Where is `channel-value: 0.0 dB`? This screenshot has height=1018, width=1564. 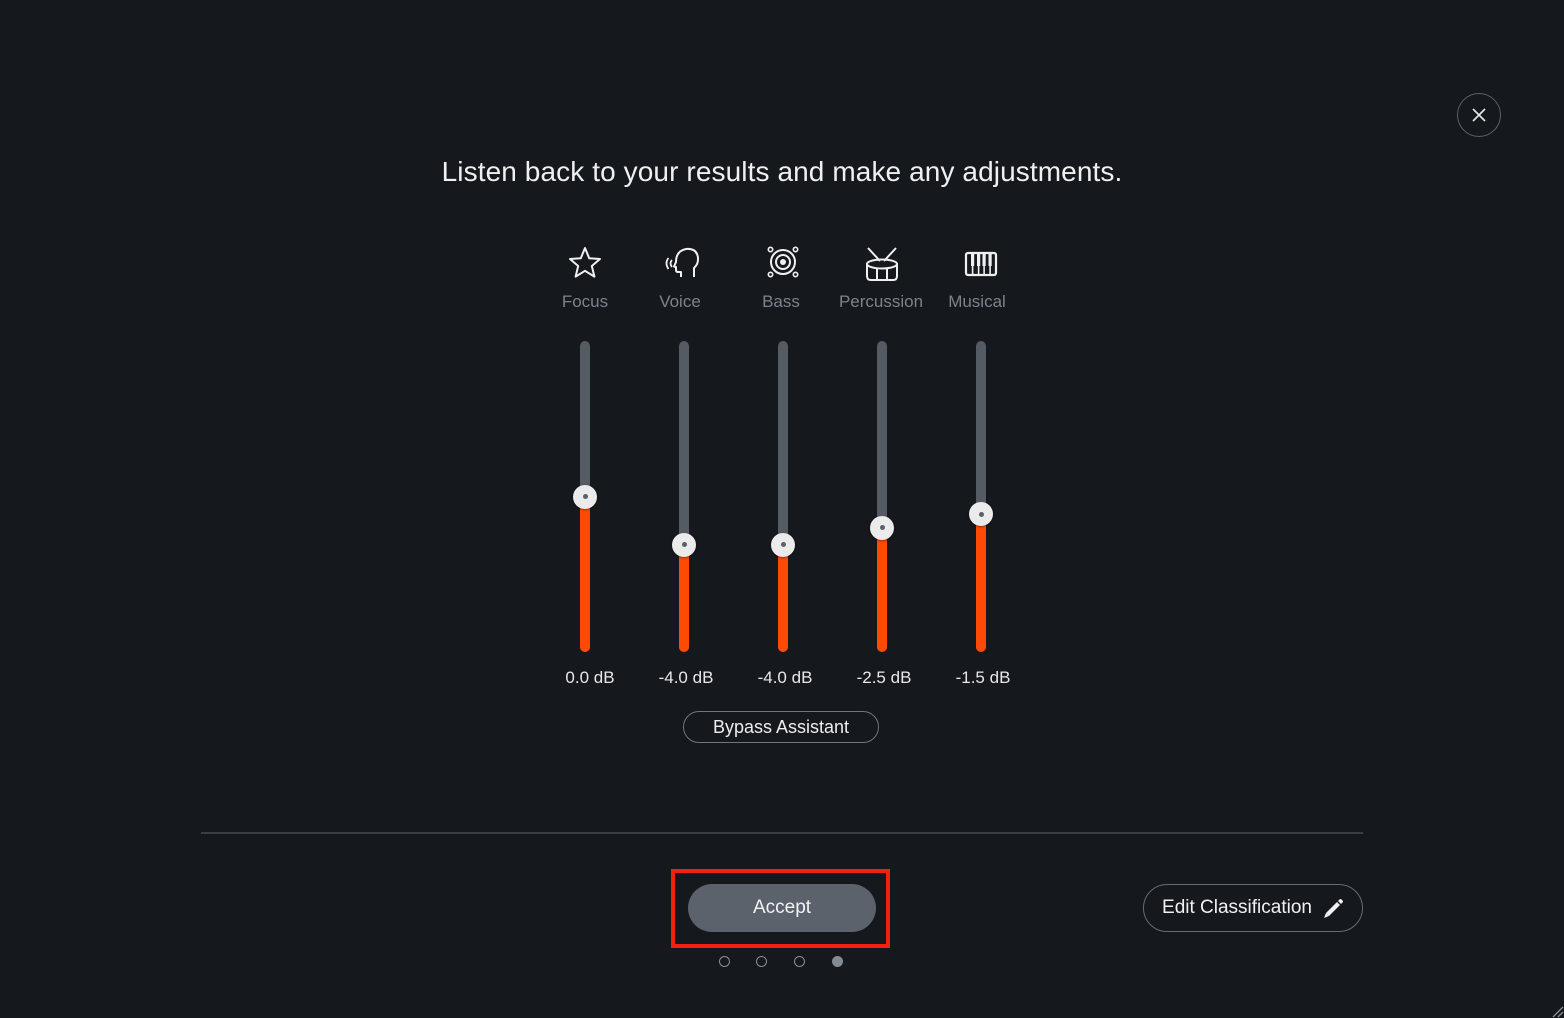
channel-value: 0.0 dB is located at coordinates (590, 677).